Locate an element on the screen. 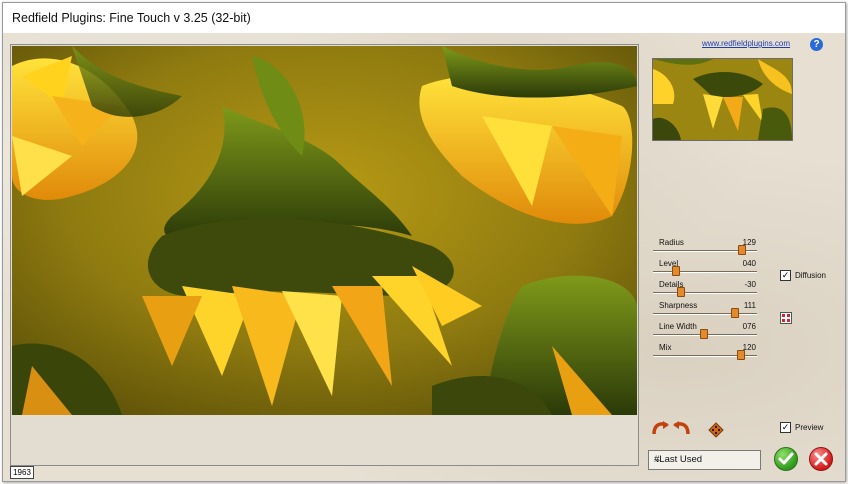 This screenshot has width=848, height=484. website-link: www.redfieldplugins.com is located at coordinates (746, 43).